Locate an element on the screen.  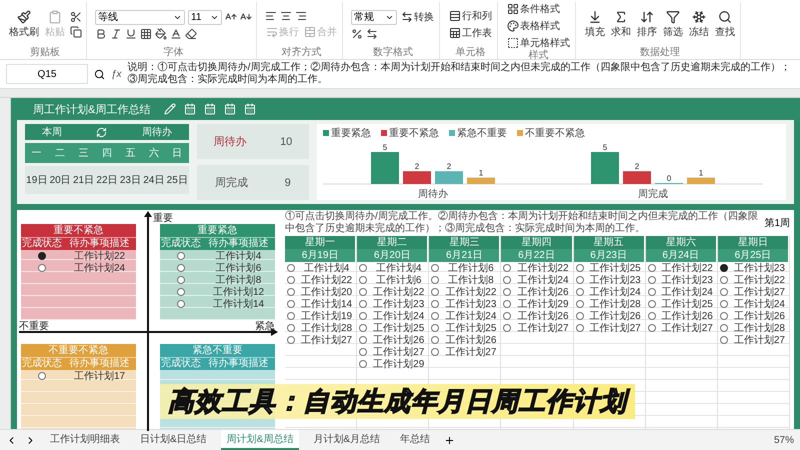
ribbon-tool-button: 填充 is located at coordinates (595, 24).